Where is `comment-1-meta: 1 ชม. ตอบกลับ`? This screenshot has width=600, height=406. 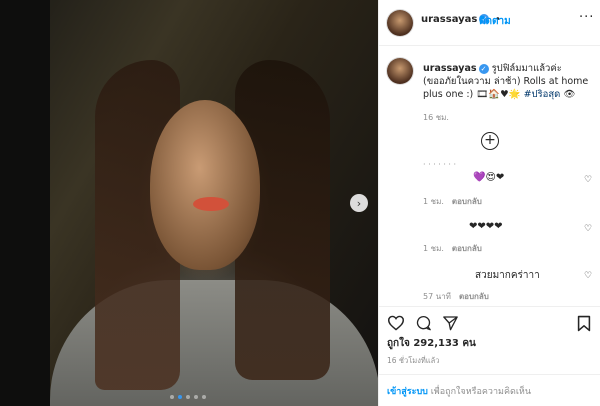
comment-1-meta: 1 ชม. ตอบกลับ is located at coordinates (452, 201).